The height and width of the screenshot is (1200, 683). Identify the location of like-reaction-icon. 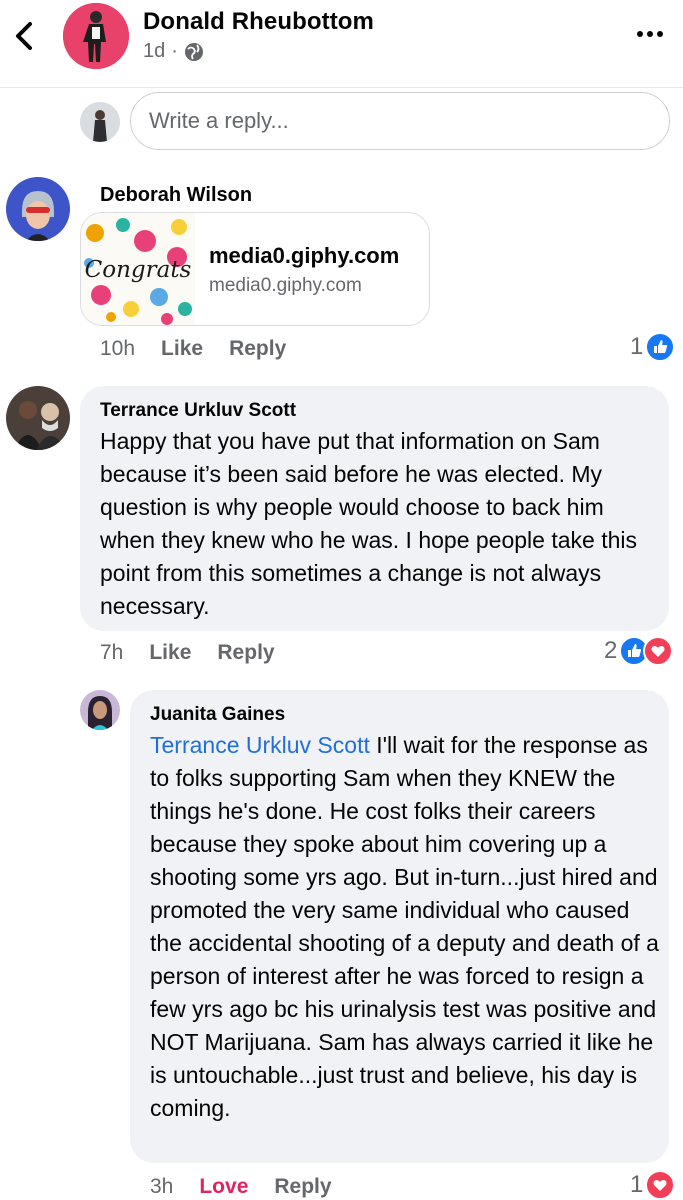
(660, 347).